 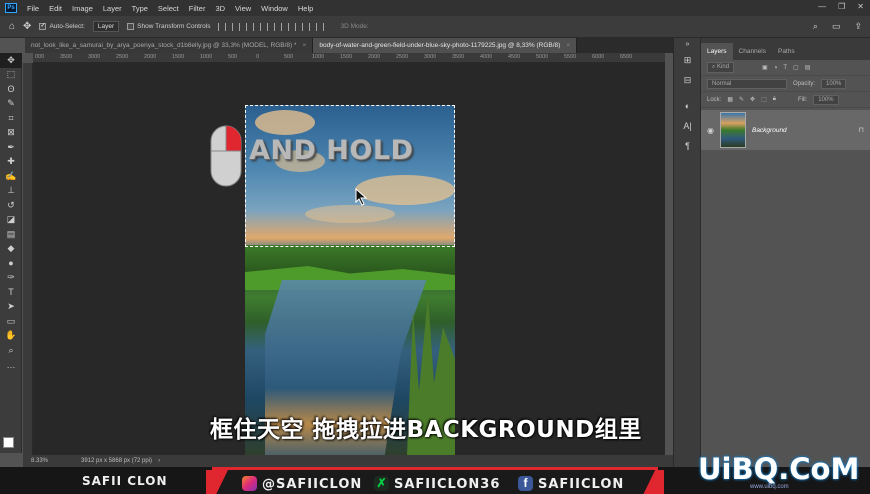 What do you see at coordinates (764, 99) in the screenshot?
I see `lock-artboard-icon: ⬚` at bounding box center [764, 99].